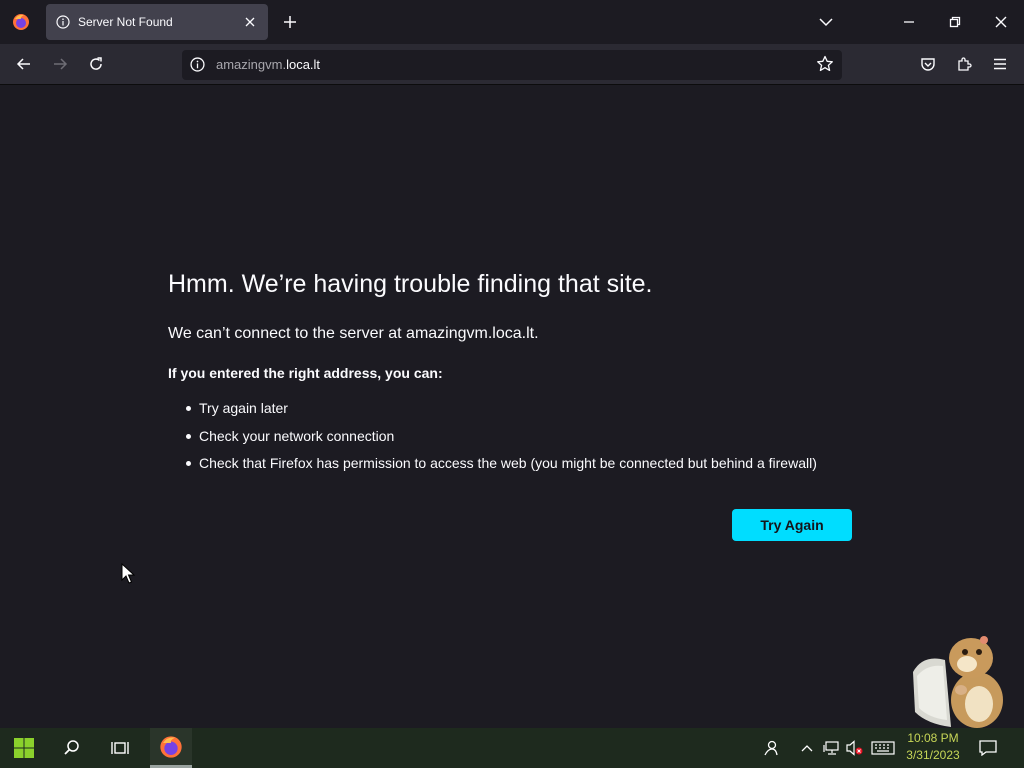 The width and height of the screenshot is (1024, 768). I want to click on search-icon, so click(71, 747).